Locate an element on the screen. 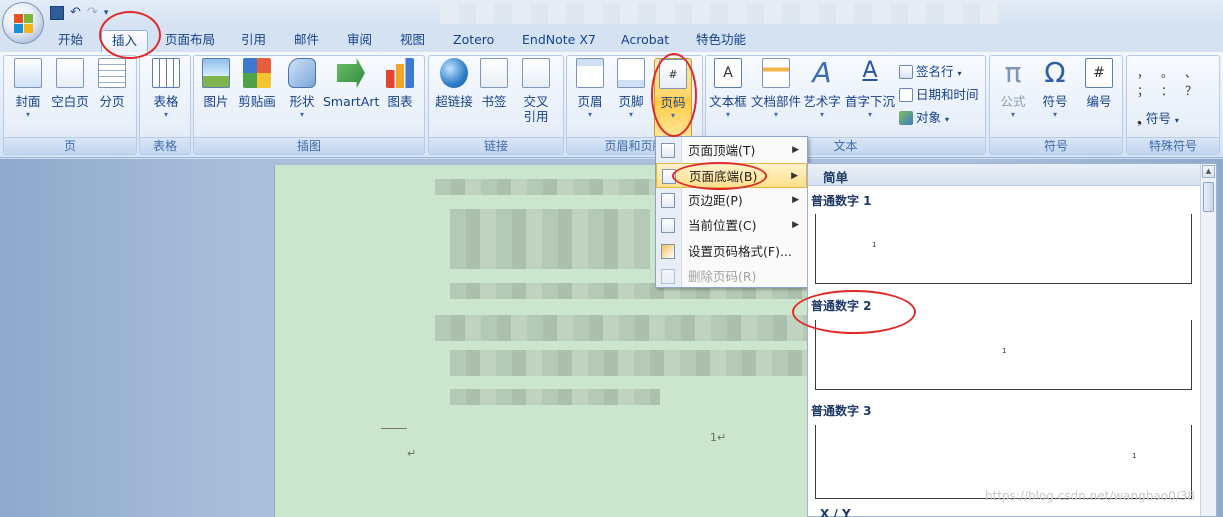  hyperlink-button: 超链接 is located at coordinates (454, 84).